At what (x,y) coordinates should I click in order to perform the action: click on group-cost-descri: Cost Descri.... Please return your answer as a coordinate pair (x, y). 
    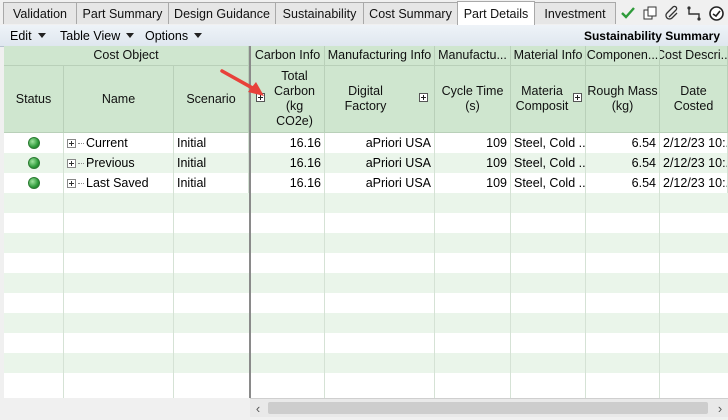
    Looking at the image, I should click on (694, 56).